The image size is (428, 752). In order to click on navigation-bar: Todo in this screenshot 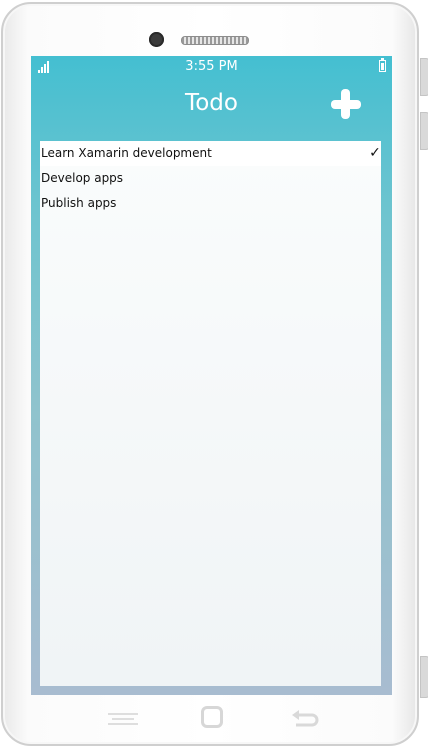, I will do `click(211, 106)`.